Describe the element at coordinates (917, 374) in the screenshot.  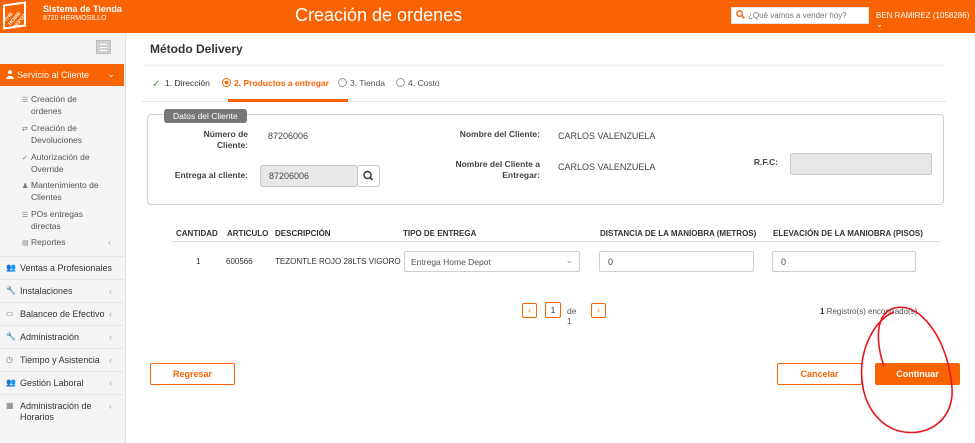
I see `continue-button: Continuar` at that location.